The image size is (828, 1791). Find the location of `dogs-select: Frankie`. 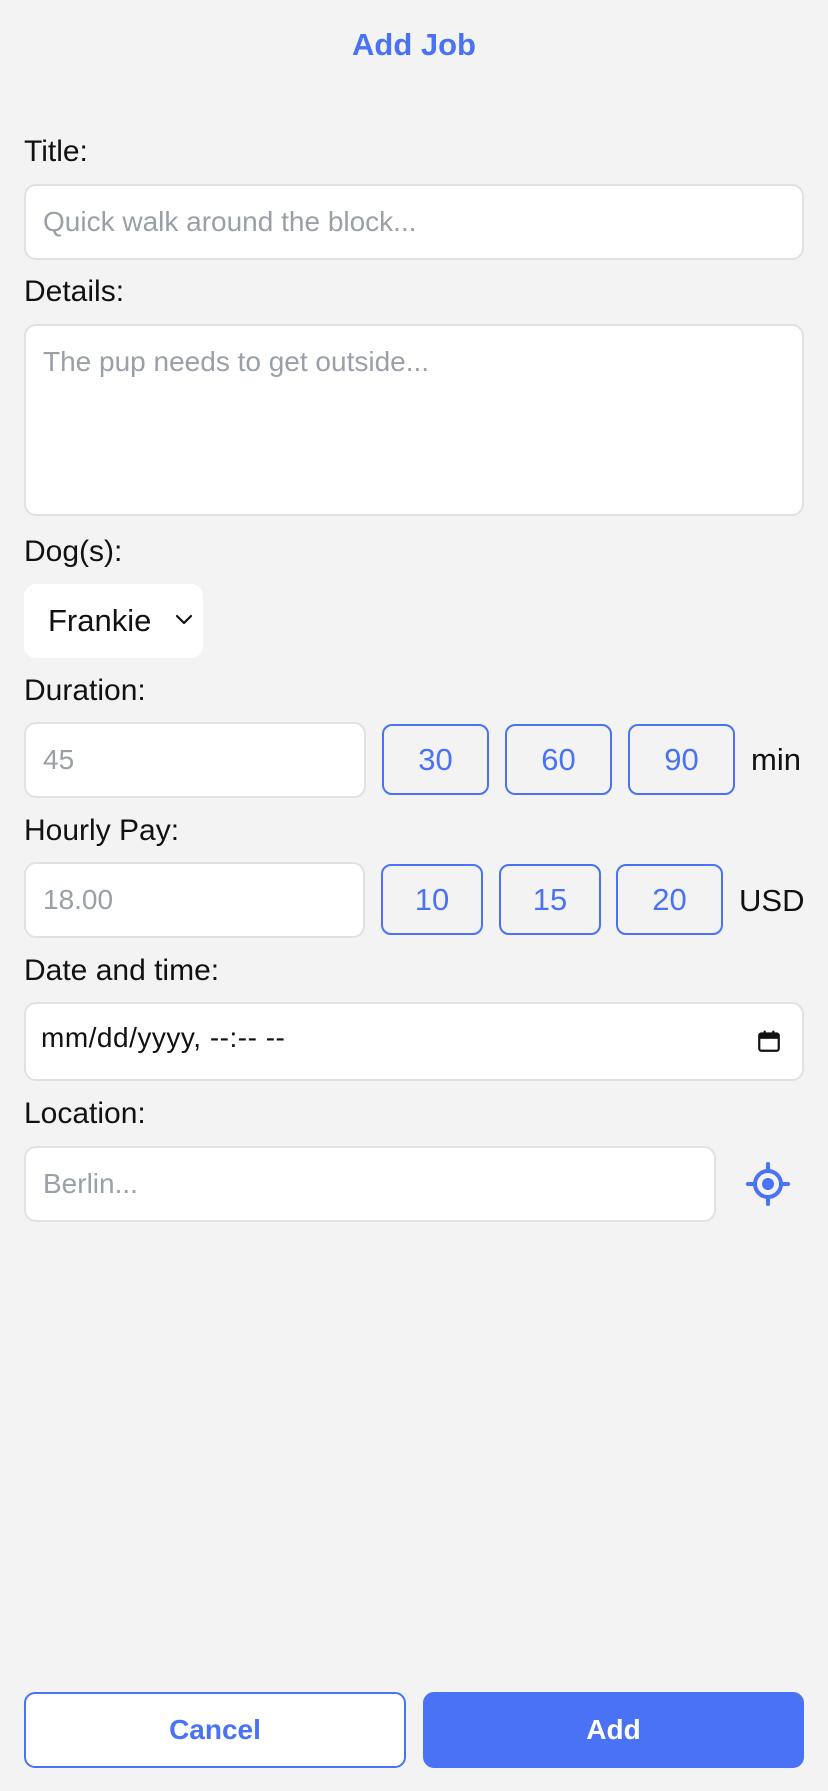

dogs-select: Frankie is located at coordinates (113, 621).